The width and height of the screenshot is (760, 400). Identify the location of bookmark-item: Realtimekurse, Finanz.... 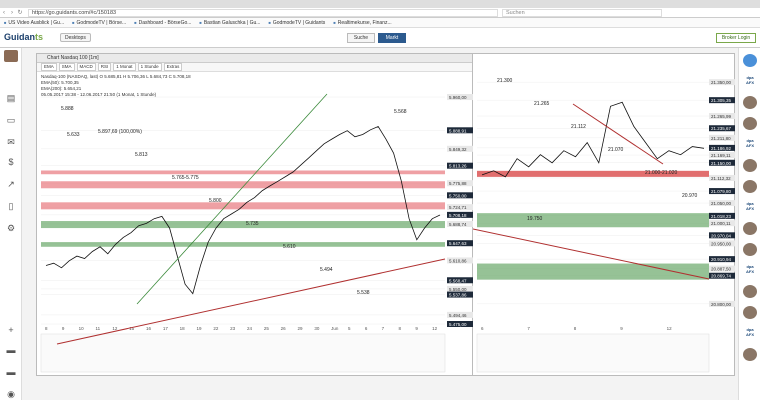
(362, 23).